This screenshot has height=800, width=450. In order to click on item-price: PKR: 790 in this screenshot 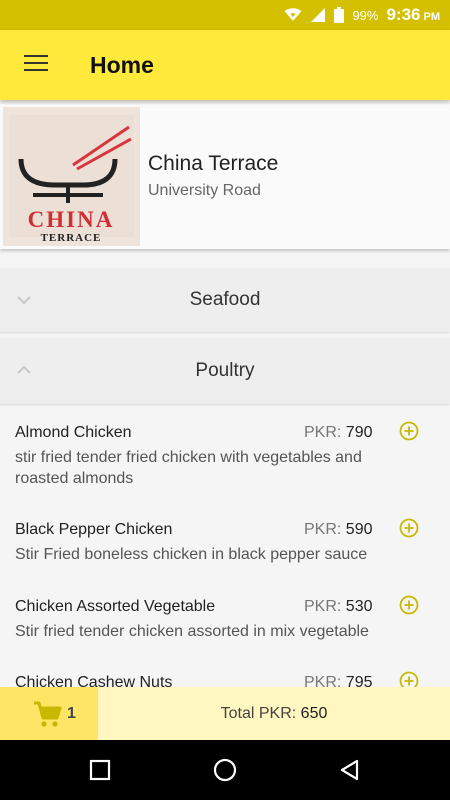, I will do `click(338, 433)`.